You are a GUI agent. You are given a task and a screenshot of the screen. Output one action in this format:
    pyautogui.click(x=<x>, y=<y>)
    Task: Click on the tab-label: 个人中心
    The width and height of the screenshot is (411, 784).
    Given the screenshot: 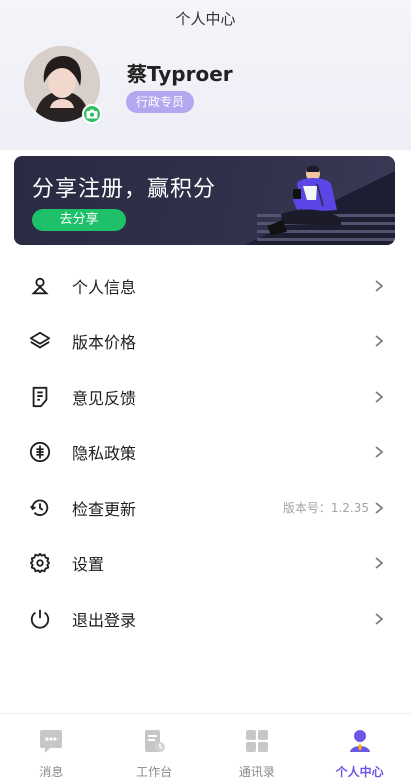 What is the action you would take?
    pyautogui.click(x=359, y=772)
    